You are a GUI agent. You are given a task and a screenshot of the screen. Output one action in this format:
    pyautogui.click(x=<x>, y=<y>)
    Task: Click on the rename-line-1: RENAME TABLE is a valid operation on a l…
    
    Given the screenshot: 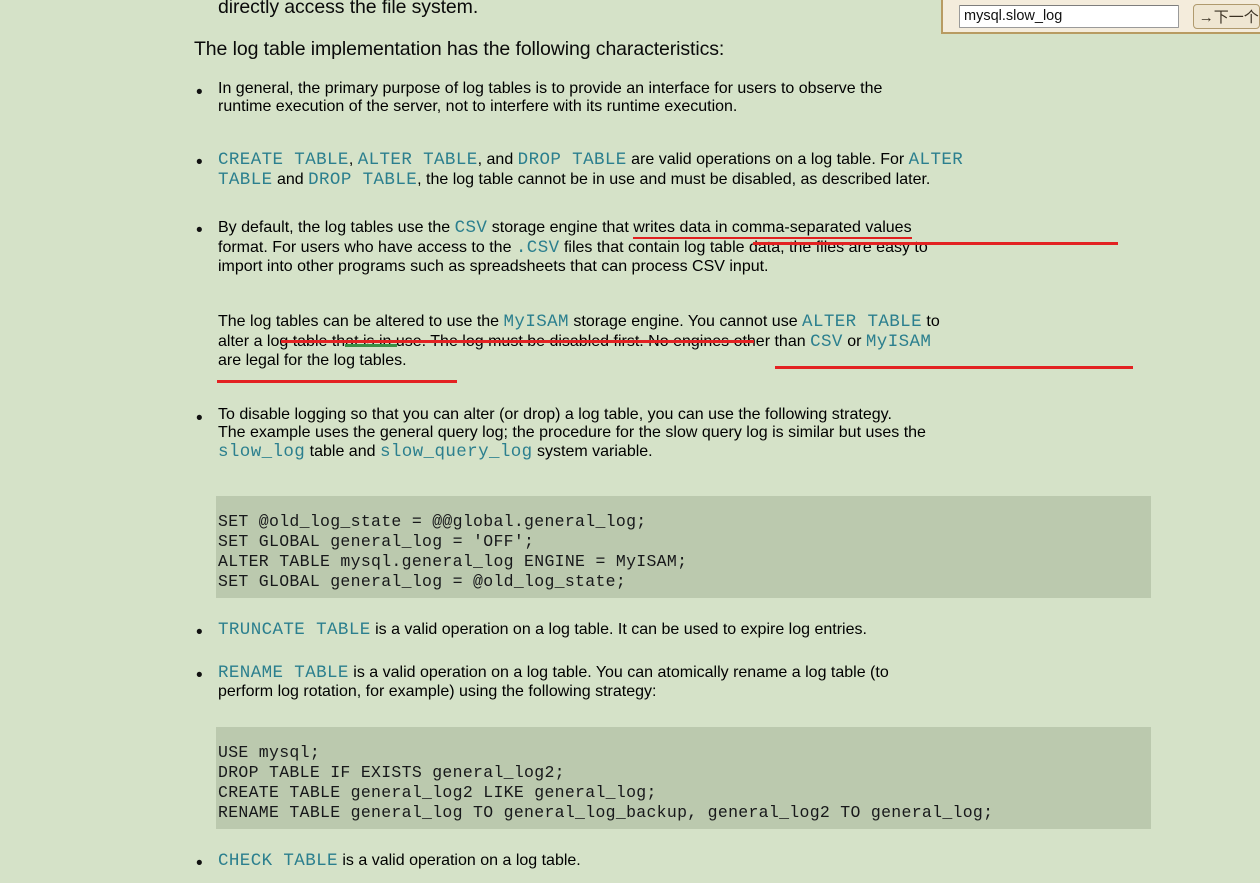 What is the action you would take?
    pyautogui.click(x=553, y=673)
    